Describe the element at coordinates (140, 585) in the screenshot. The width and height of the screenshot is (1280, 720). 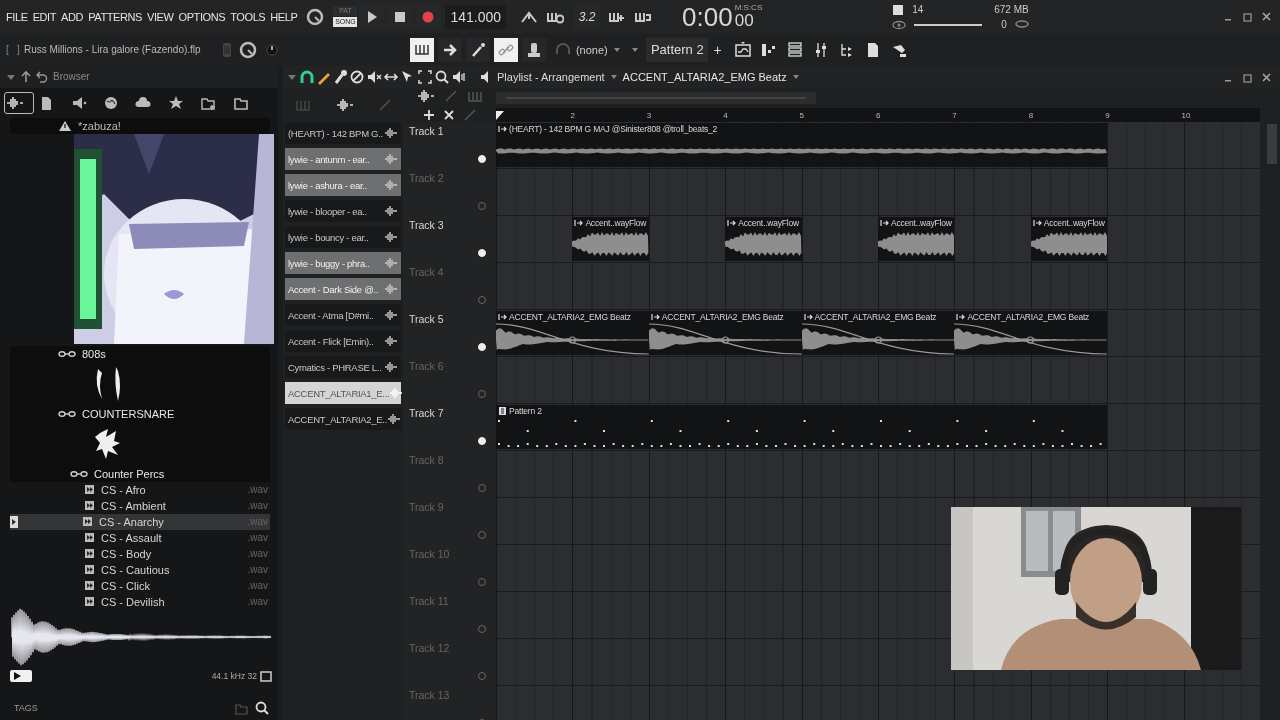
I see `file-row: CS - Click .wav` at that location.